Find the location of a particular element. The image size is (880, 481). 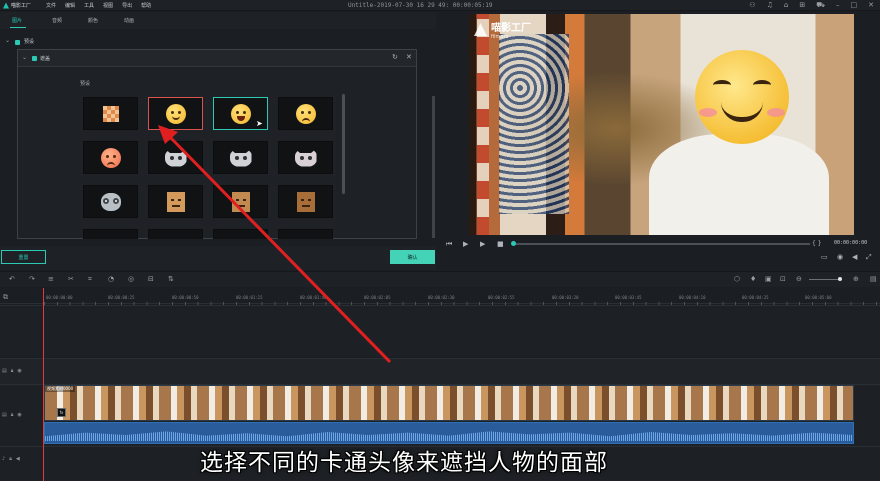

ruler-label: 00:00:00:50 is located at coordinates (185, 297).